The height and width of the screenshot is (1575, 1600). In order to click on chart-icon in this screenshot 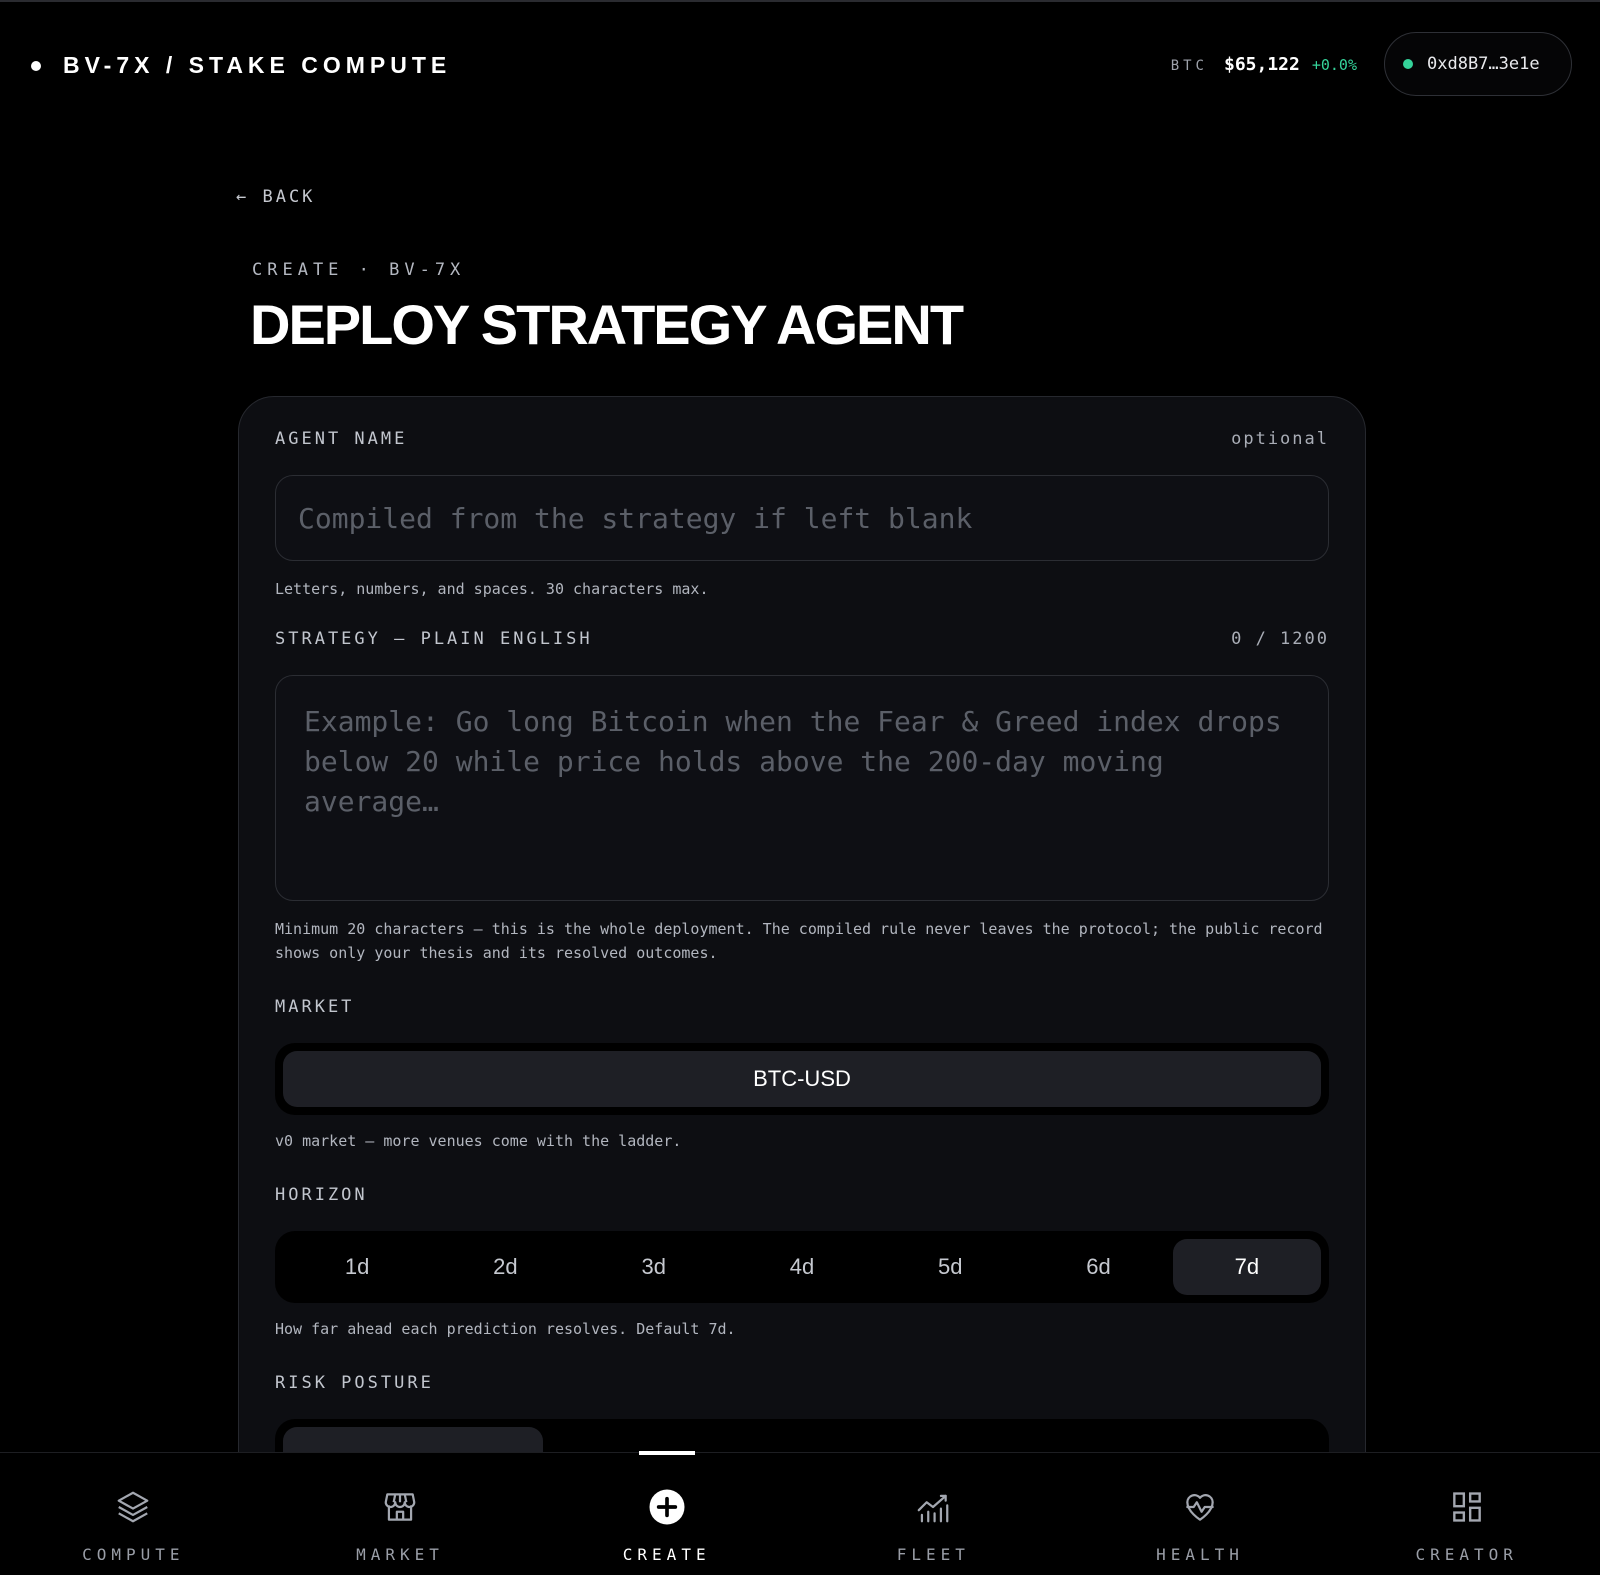, I will do `click(933, 1507)`.